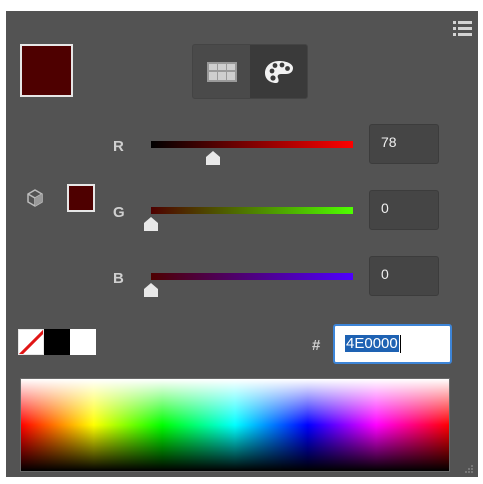 This screenshot has height=484, width=483. I want to click on text-caret, so click(400, 344).